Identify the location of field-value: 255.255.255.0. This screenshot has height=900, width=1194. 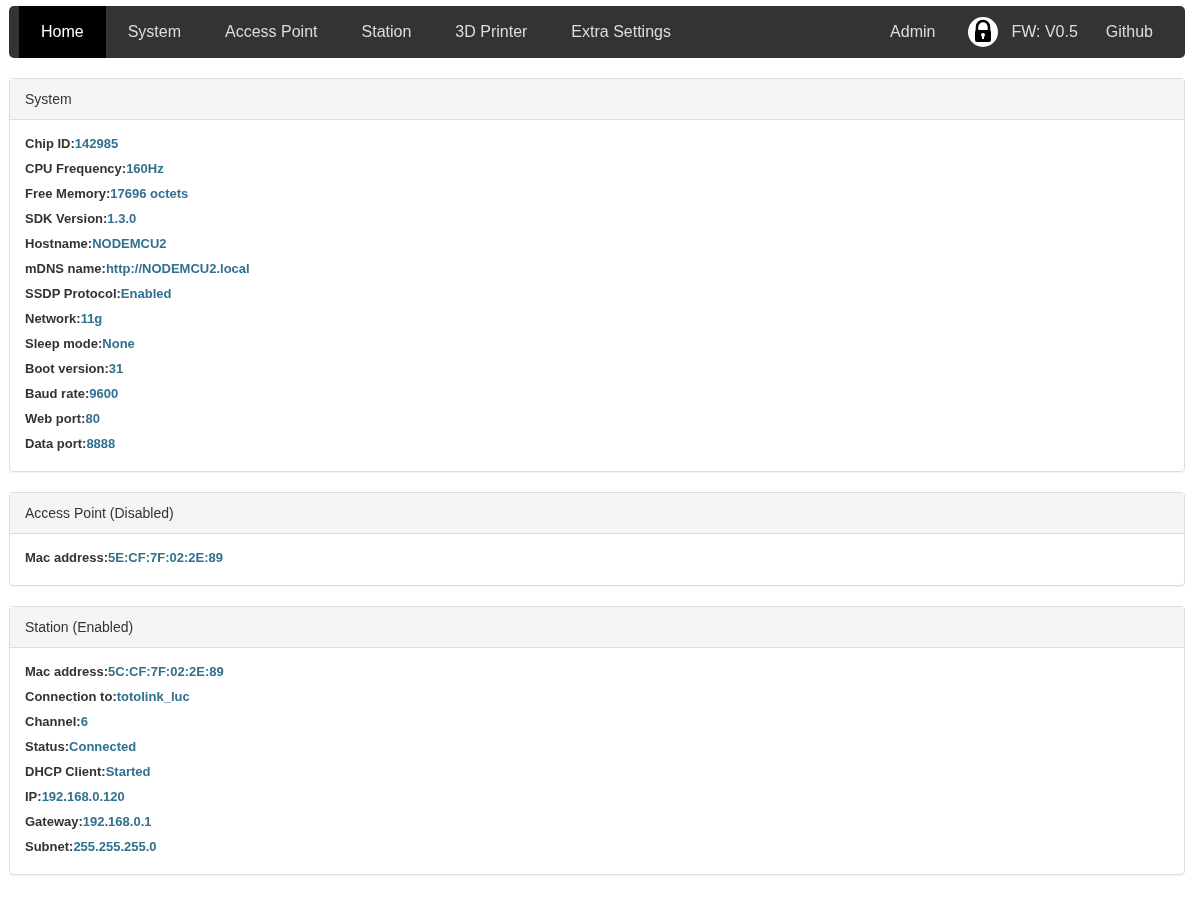
(115, 846).